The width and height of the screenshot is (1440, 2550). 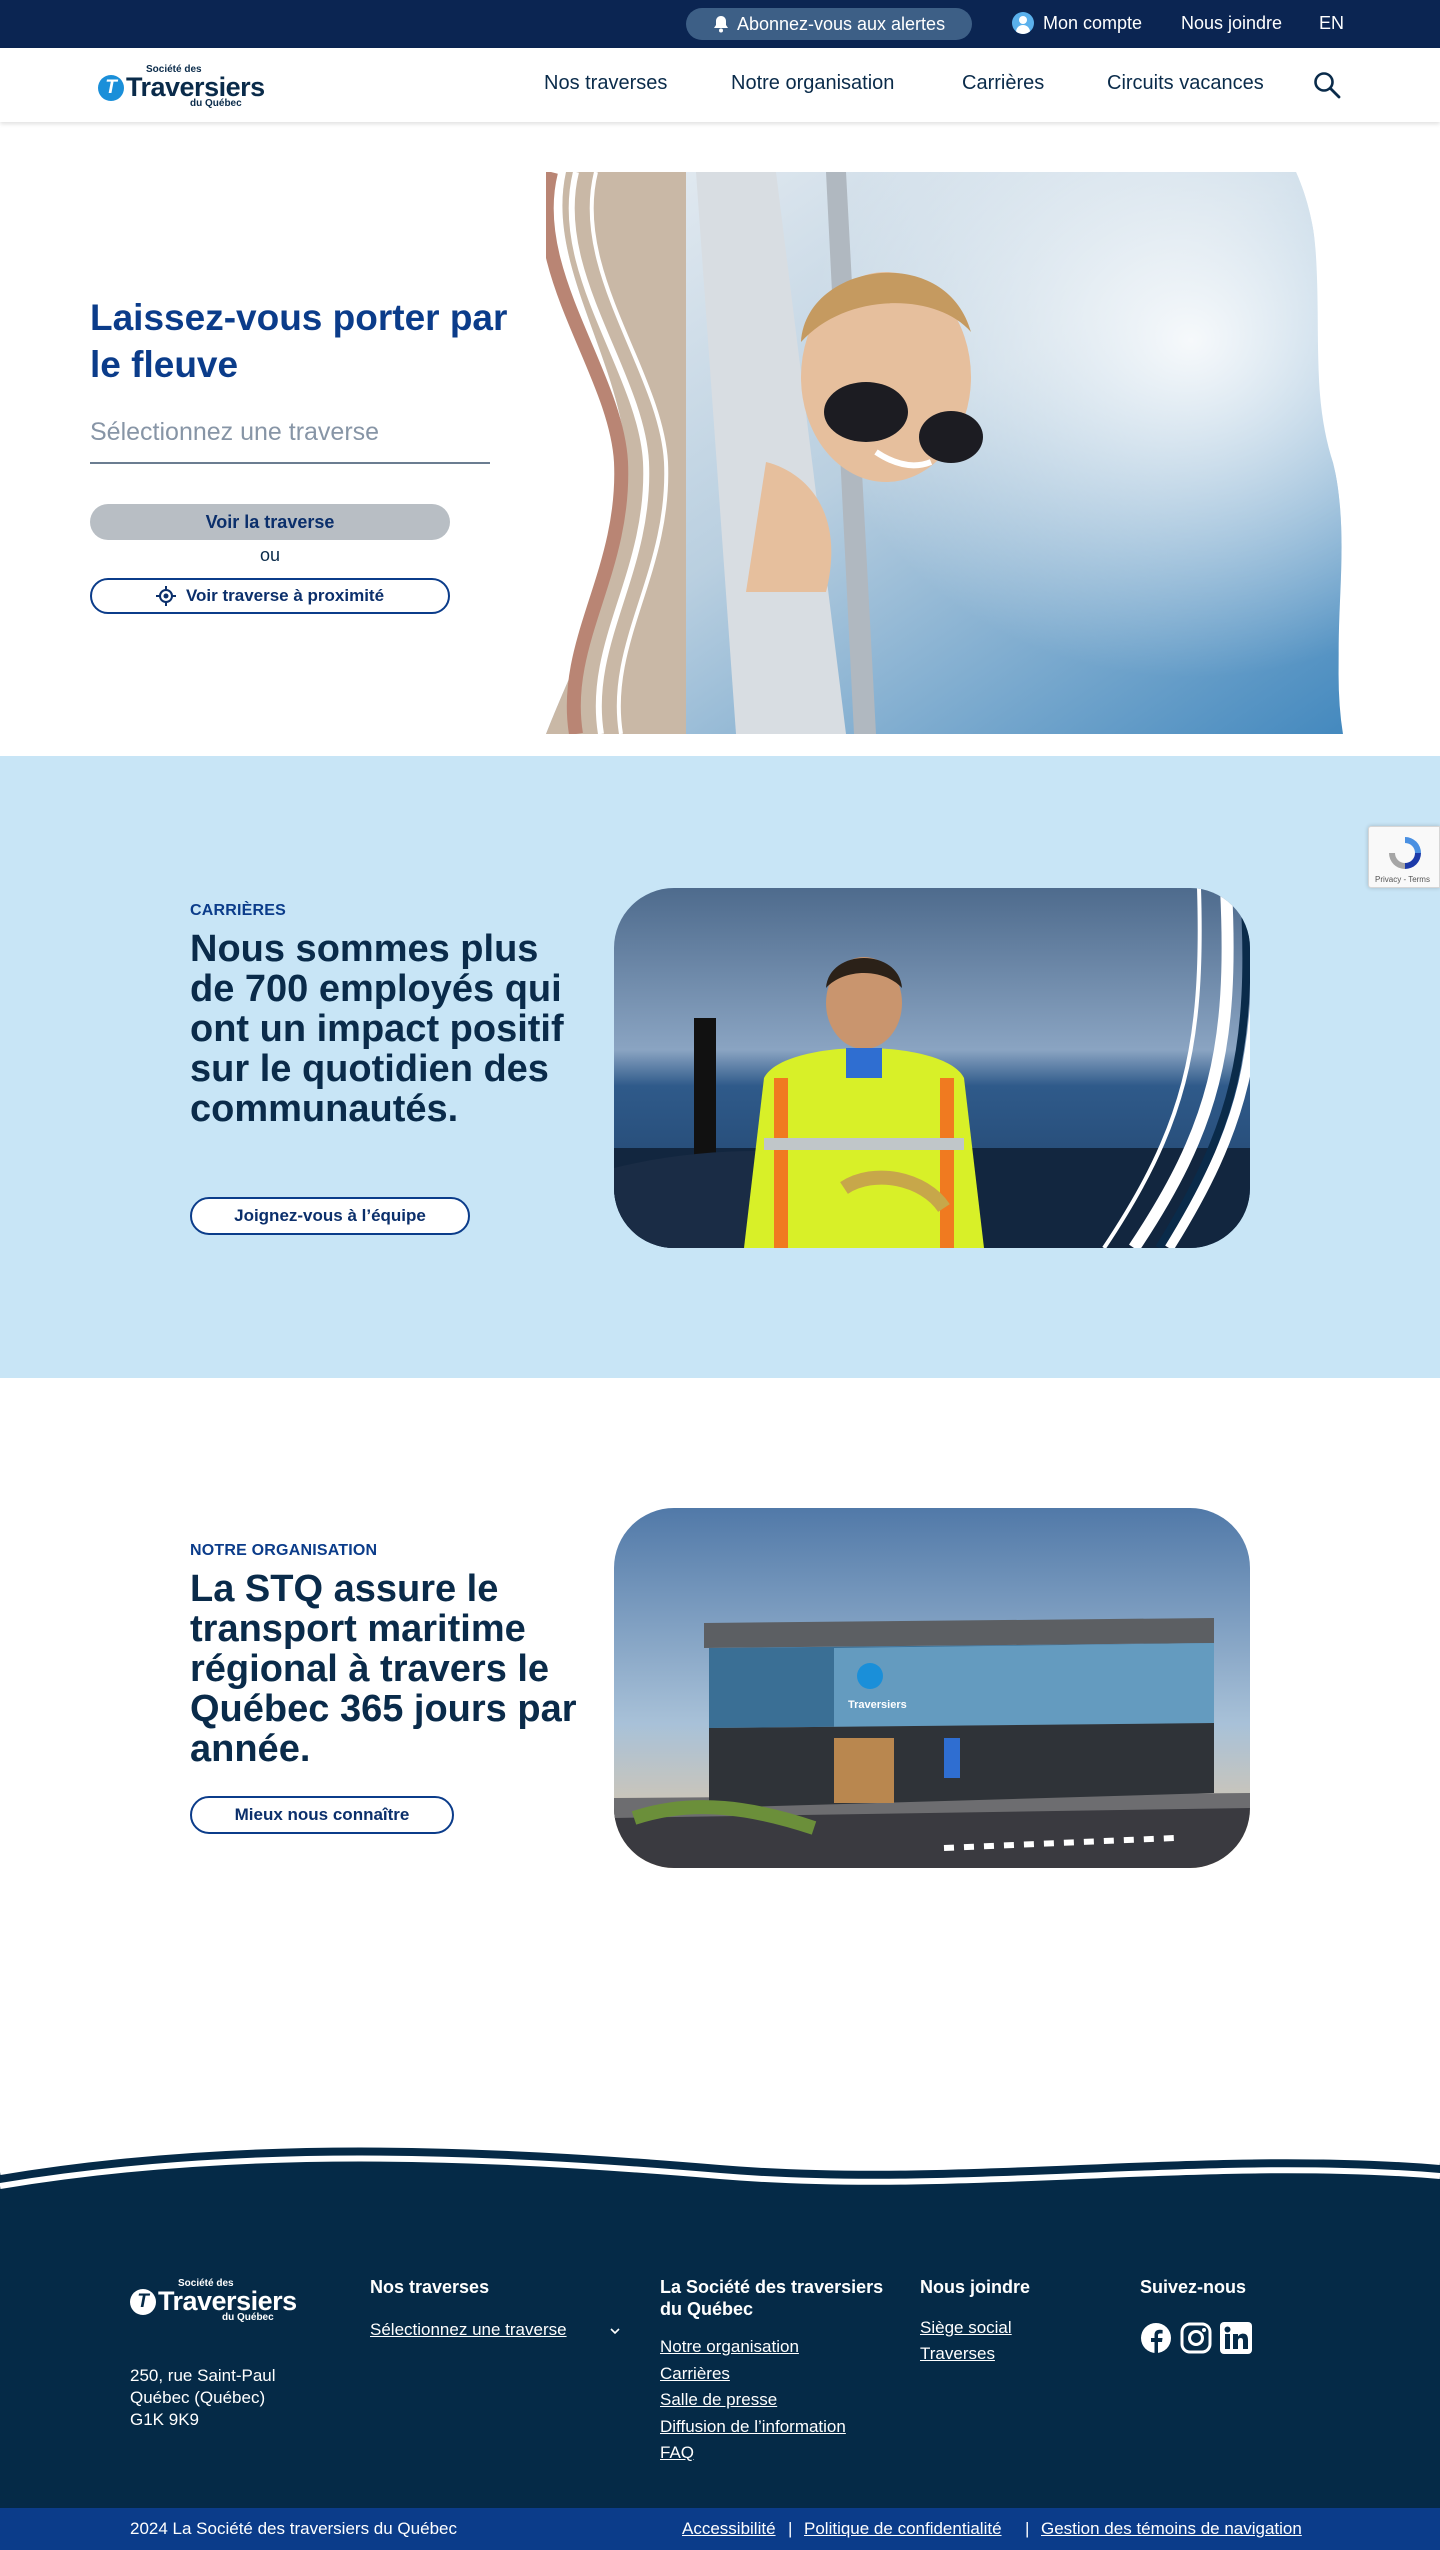 What do you see at coordinates (430, 2287) in the screenshot?
I see `footer-heading-traverses: Nos traverses` at bounding box center [430, 2287].